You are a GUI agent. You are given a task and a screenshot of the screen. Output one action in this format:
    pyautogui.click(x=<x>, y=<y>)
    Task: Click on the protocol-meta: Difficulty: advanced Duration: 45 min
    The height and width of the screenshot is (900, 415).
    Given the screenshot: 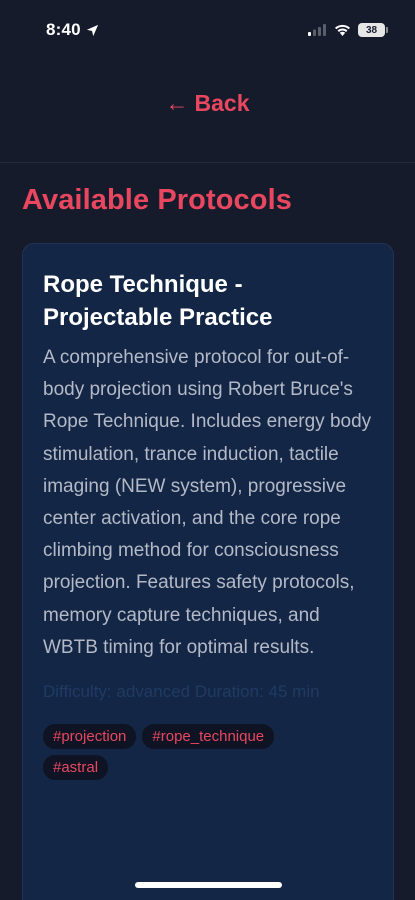 What is the action you would take?
    pyautogui.click(x=181, y=692)
    